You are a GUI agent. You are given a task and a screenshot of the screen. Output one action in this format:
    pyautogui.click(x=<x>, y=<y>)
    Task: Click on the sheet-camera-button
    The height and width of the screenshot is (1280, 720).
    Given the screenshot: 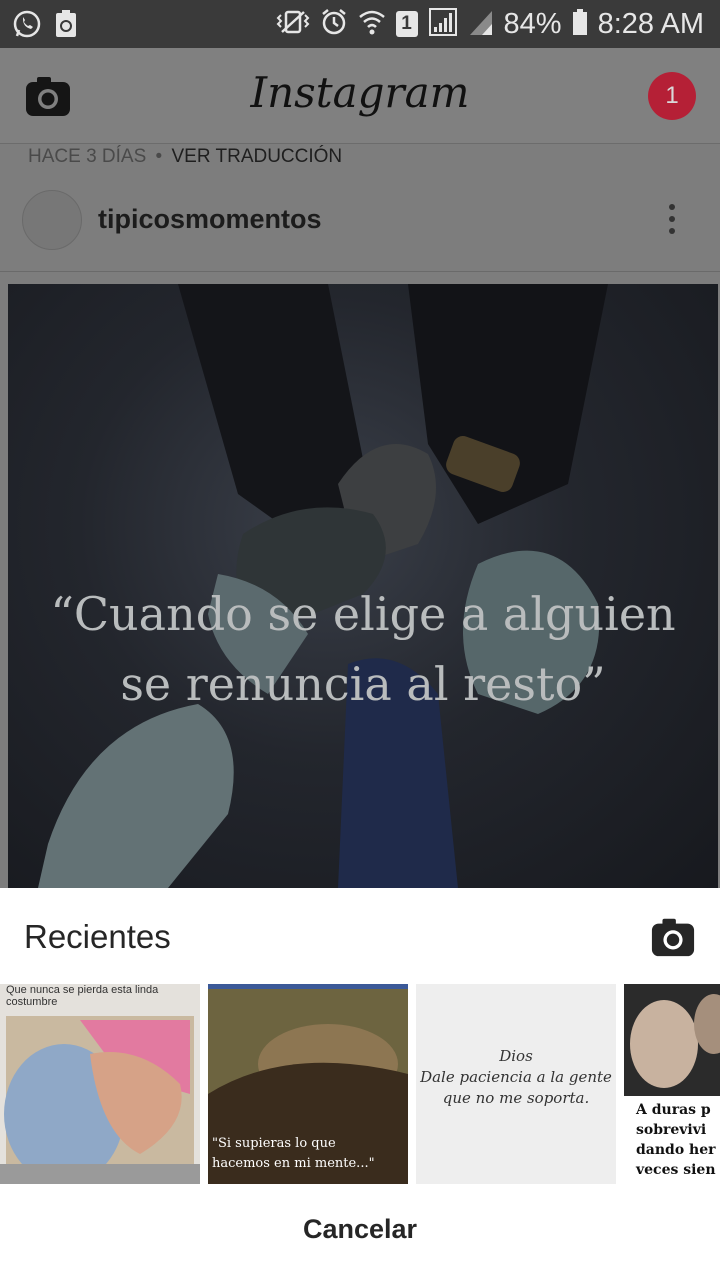 What is the action you would take?
    pyautogui.click(x=673, y=937)
    